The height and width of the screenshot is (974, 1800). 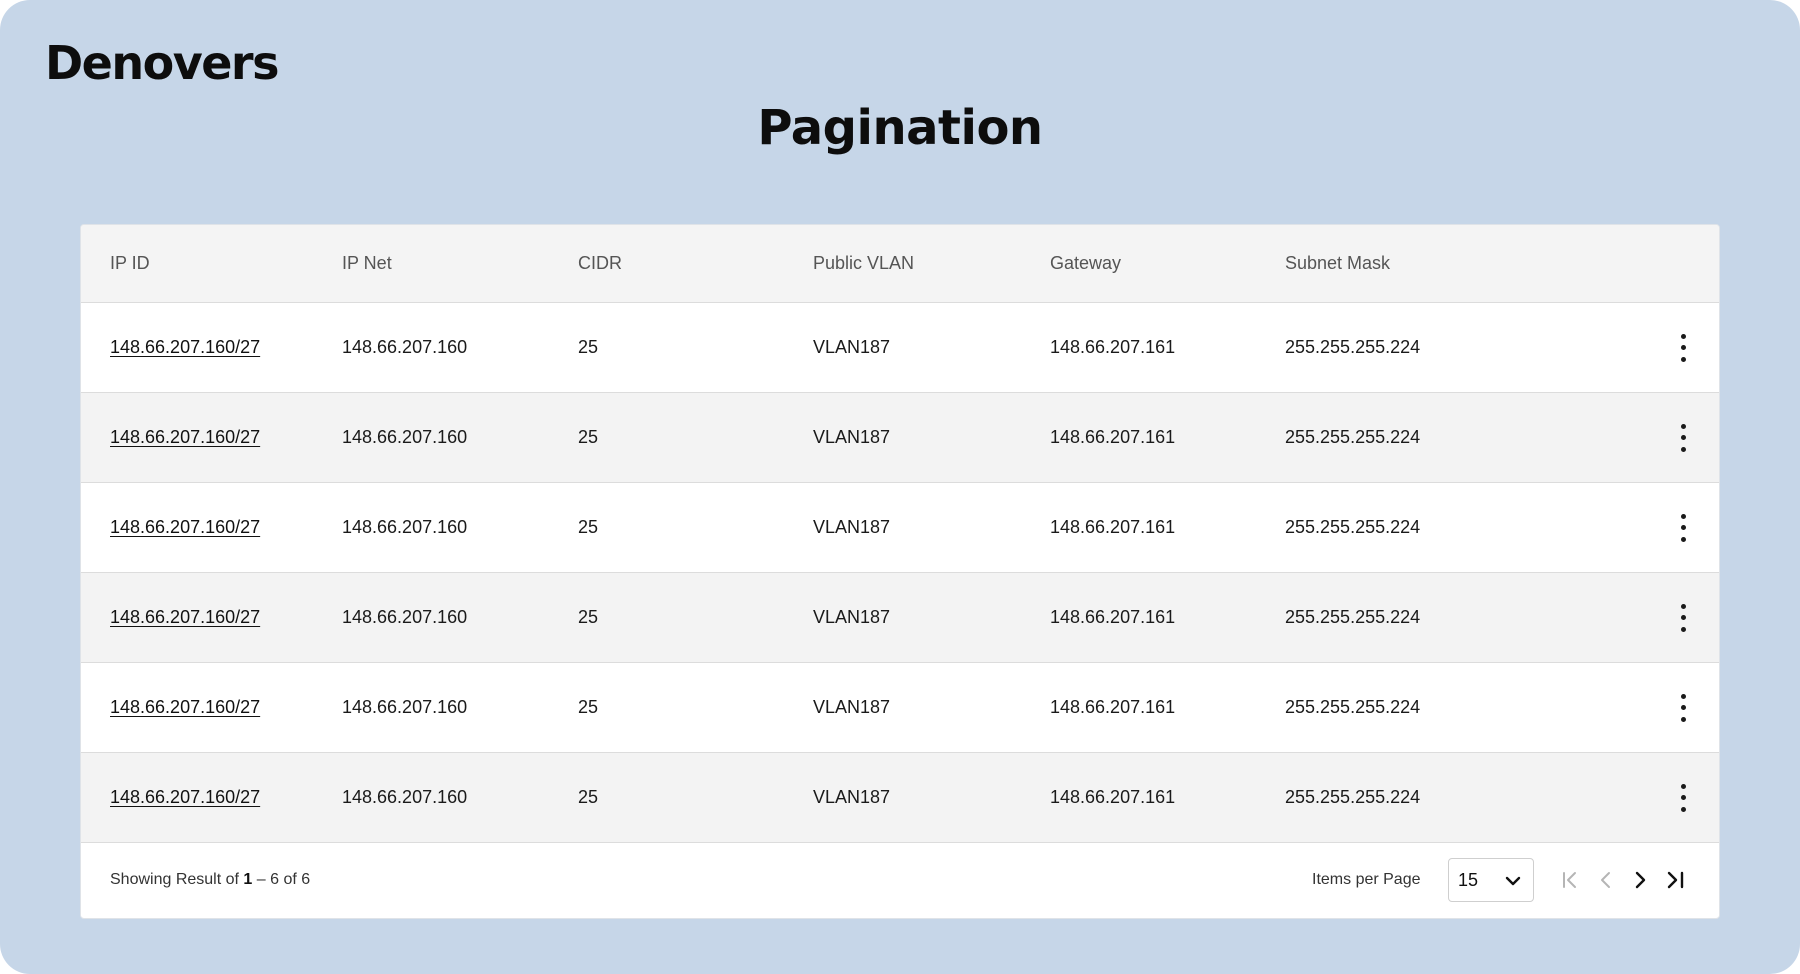 I want to click on result-start: 1, so click(x=248, y=879).